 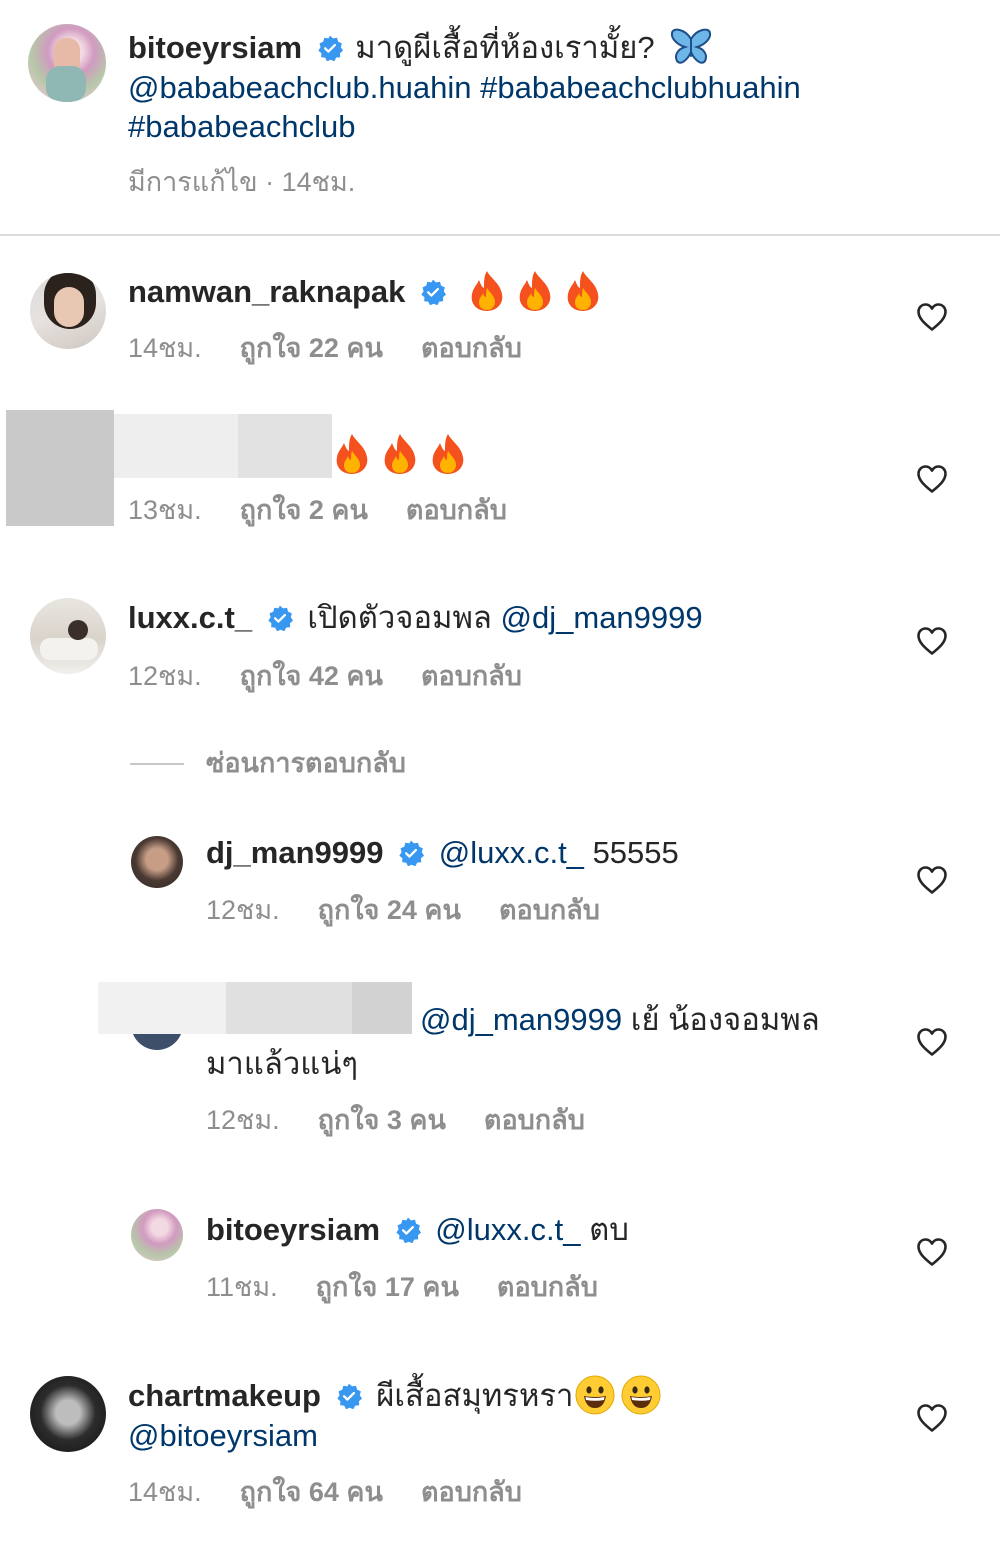 I want to click on comment-meta: 14ชม. ถูกใจ 22 คน ตอบกลับ, so click(x=344, y=348).